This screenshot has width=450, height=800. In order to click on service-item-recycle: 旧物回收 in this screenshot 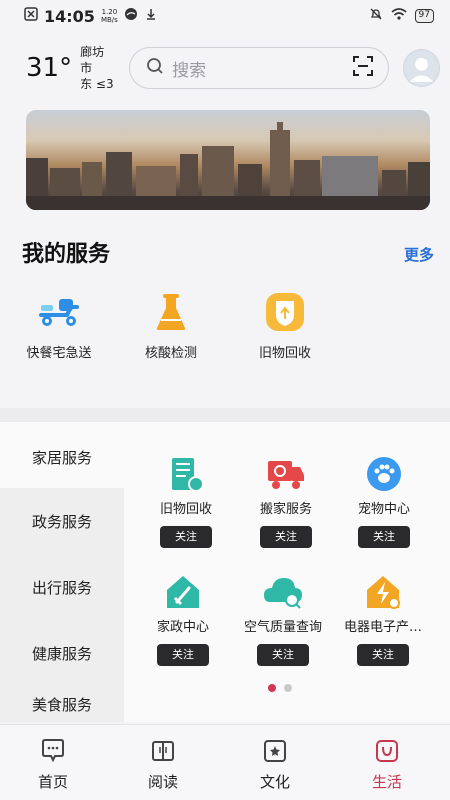, I will do `click(285, 325)`.